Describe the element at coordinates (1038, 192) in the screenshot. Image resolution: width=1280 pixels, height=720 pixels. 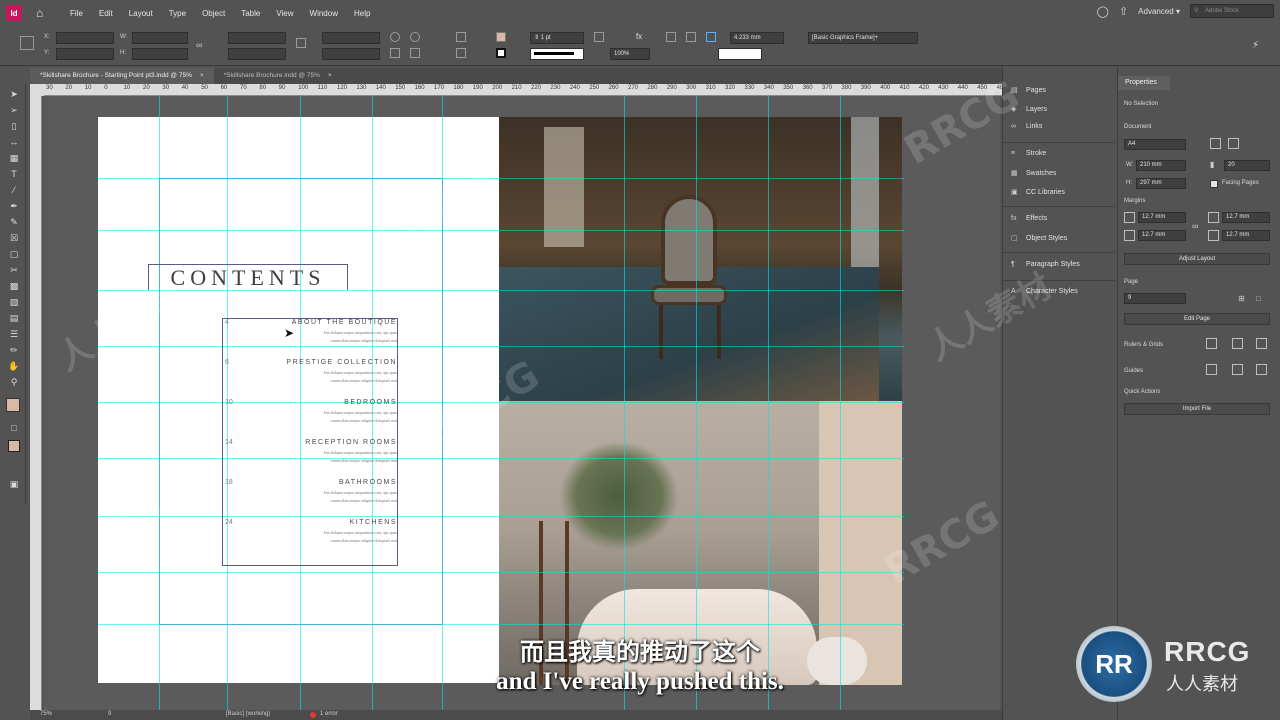
I see `cc-libraries-panel-tab: ▣ CC Libraries` at that location.